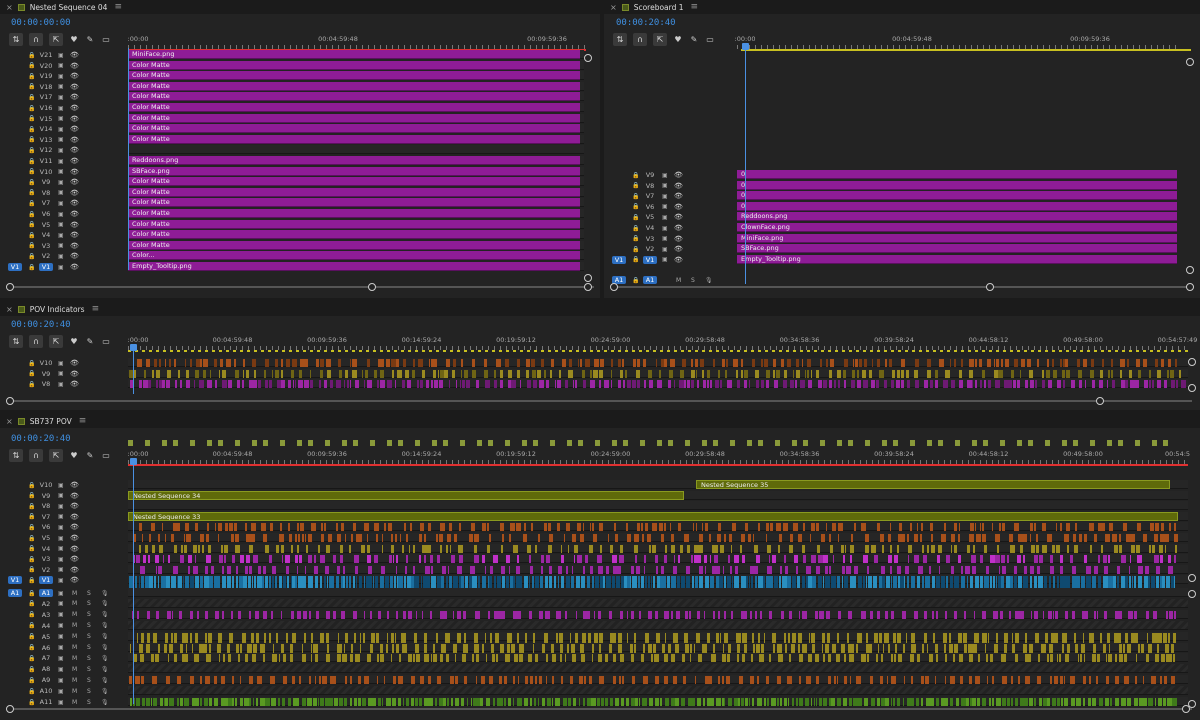 The height and width of the screenshot is (720, 1200). What do you see at coordinates (957, 185) in the screenshot?
I see `clip-0: 0fxfx9fx7fx5` at bounding box center [957, 185].